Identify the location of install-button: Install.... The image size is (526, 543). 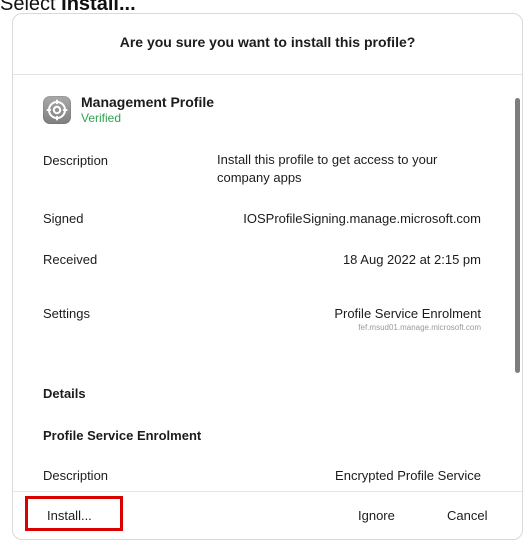
(69, 515).